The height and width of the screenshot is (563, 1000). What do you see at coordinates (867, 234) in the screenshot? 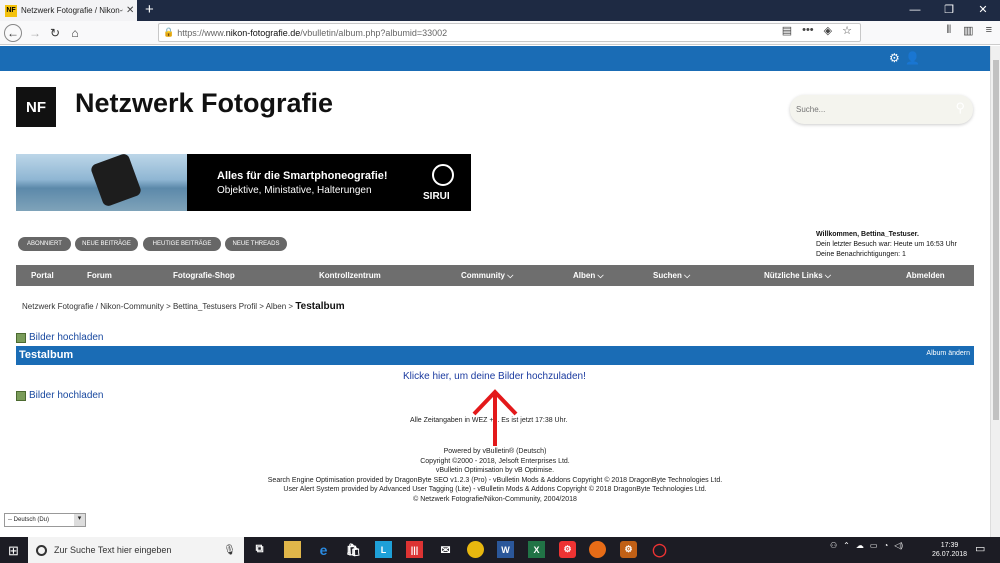
I see `welcome-greeting: Willkommen, Bettina_Testuser.` at bounding box center [867, 234].